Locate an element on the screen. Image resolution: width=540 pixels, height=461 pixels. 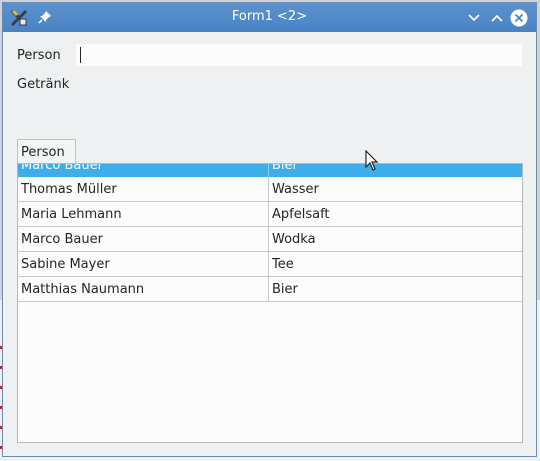
person-input is located at coordinates (299, 55).